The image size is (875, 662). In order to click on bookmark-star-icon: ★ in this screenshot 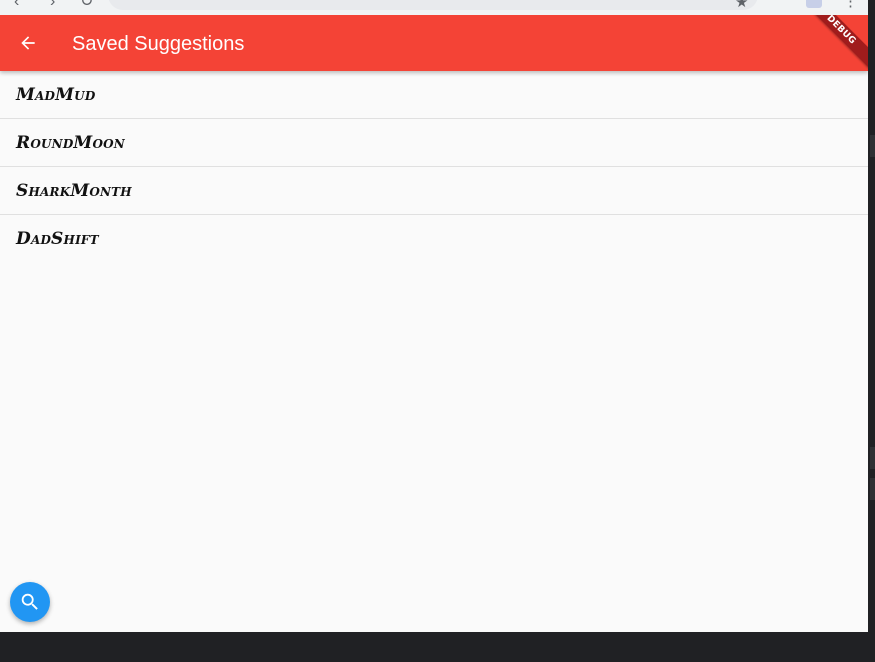, I will do `click(741, 5)`.